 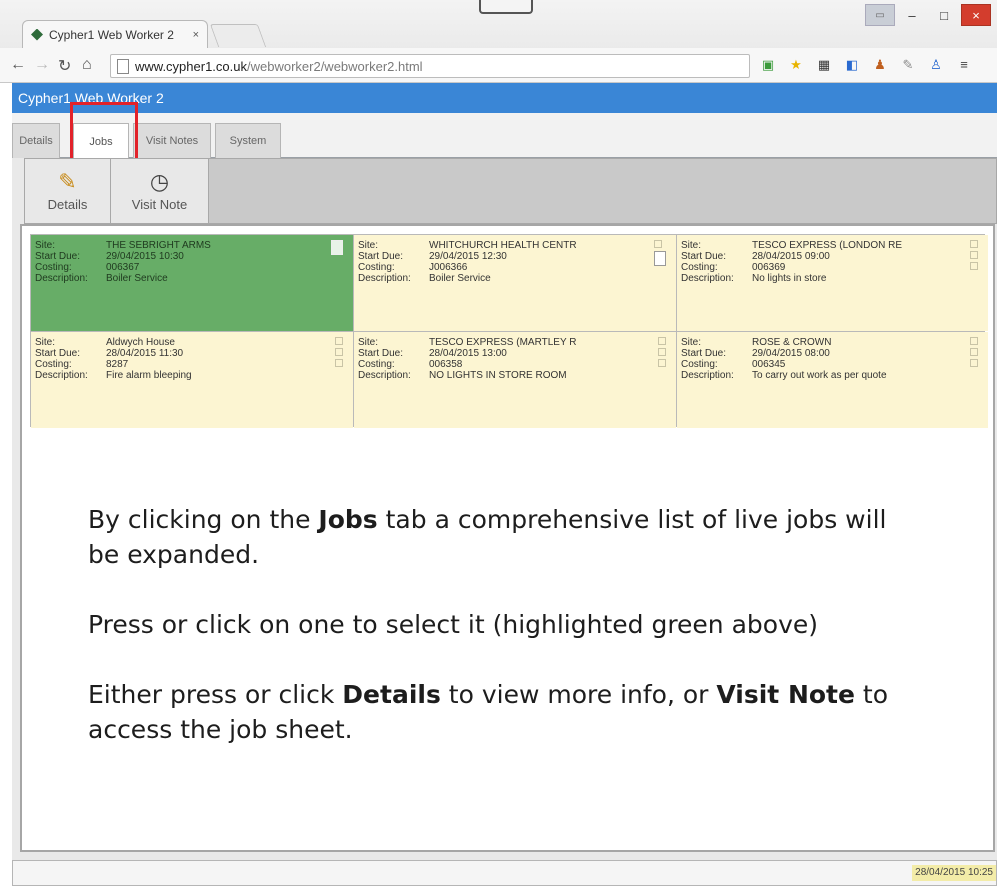 I want to click on extension-calendar-icon: ▦, so click(x=824, y=65).